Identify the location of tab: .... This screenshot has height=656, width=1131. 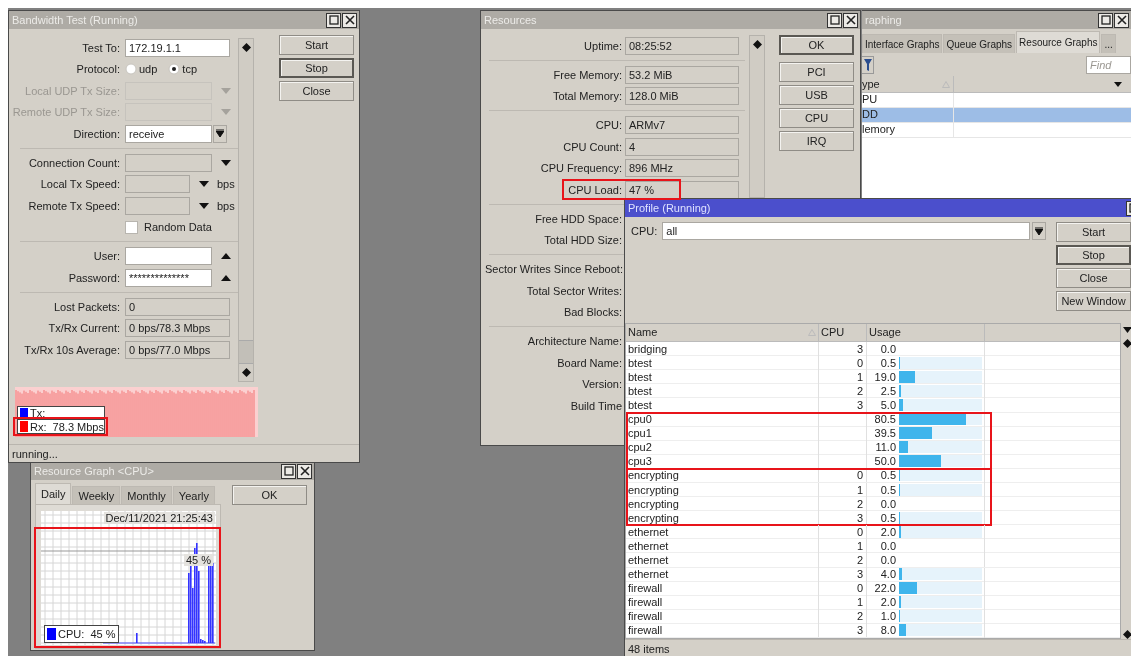
(1108, 43).